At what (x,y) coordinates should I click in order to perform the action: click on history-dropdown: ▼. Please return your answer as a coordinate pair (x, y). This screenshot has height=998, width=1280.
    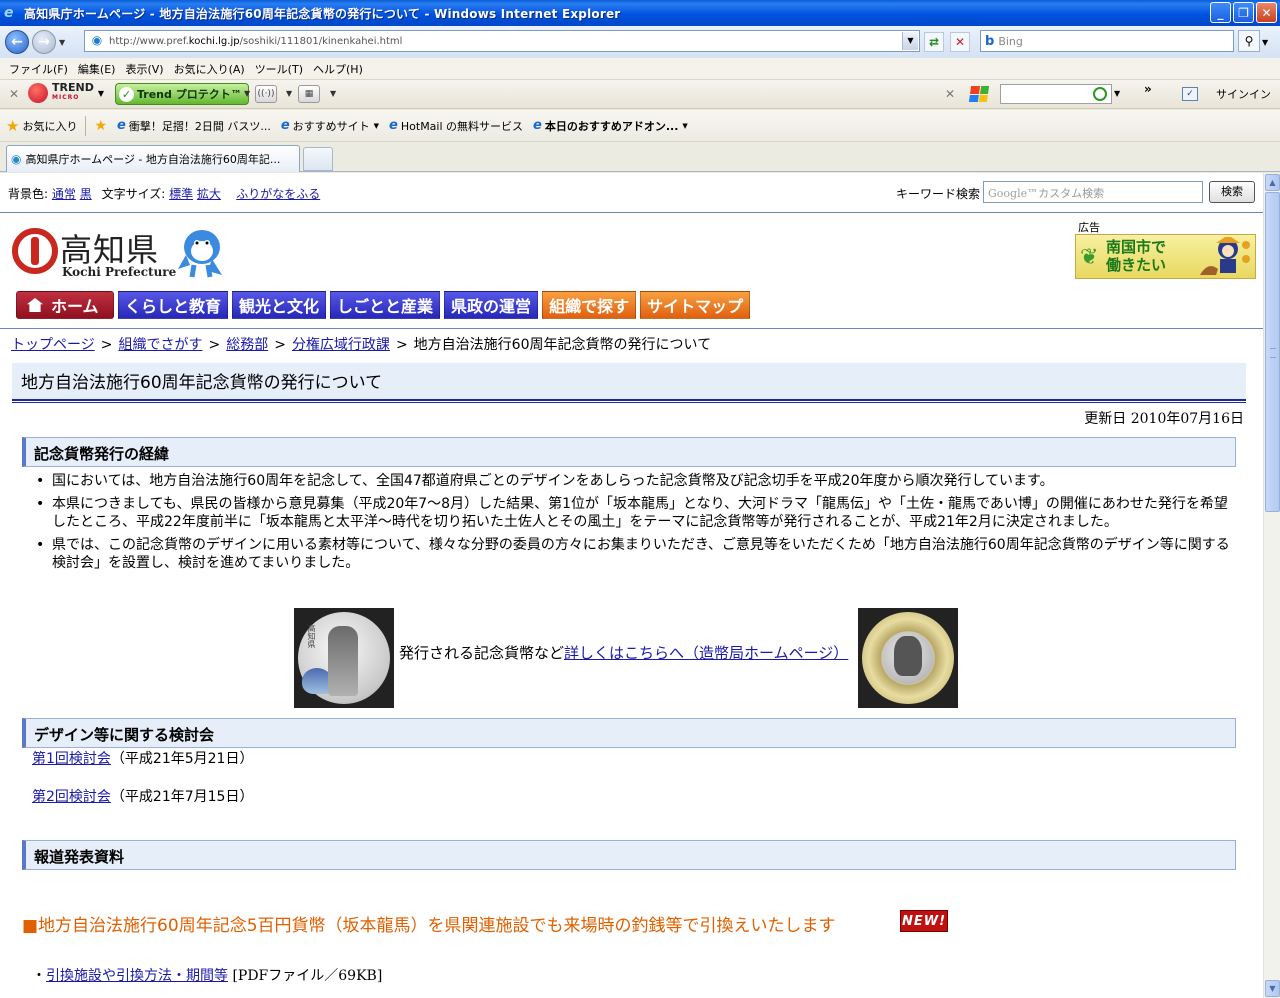
    Looking at the image, I should click on (64, 42).